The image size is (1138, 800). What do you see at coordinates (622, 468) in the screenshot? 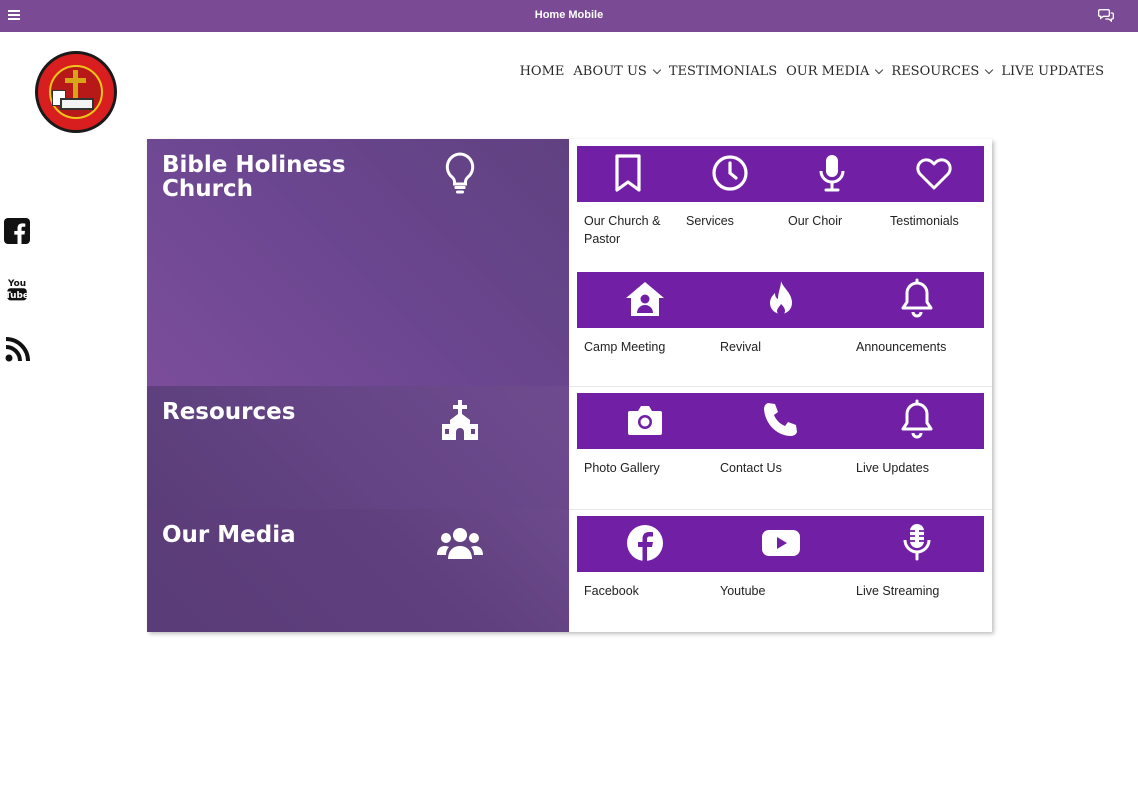
I see `tile-label: Photo Gallery` at bounding box center [622, 468].